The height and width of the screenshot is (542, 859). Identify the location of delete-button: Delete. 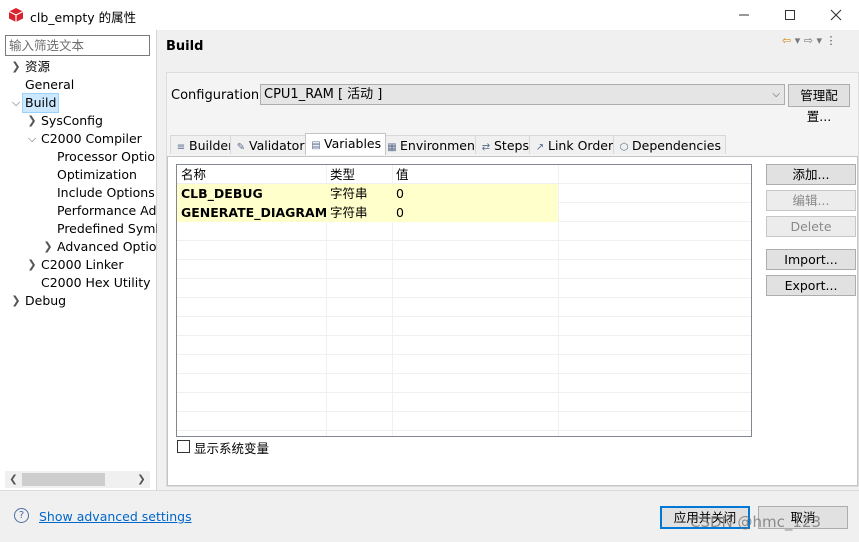
(811, 226).